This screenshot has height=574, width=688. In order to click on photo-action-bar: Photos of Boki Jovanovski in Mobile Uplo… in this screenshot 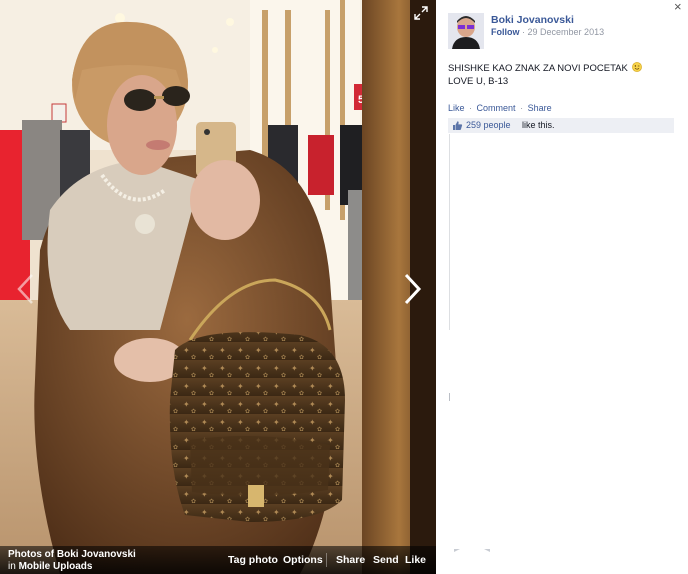, I will do `click(218, 560)`.